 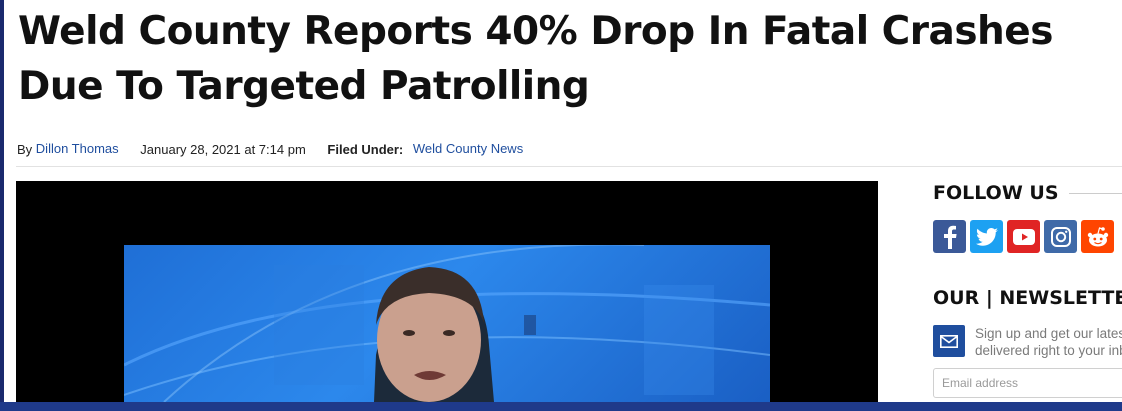 I want to click on filed-under-label: Filed Under:, so click(x=365, y=150).